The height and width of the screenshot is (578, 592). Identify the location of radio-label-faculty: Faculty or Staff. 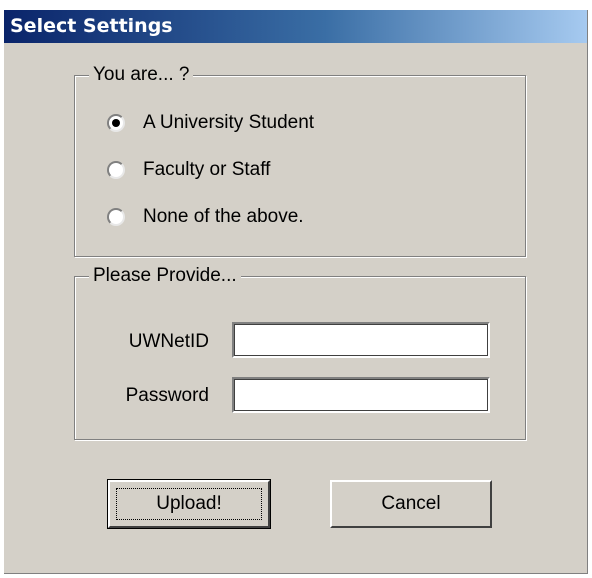
(207, 169).